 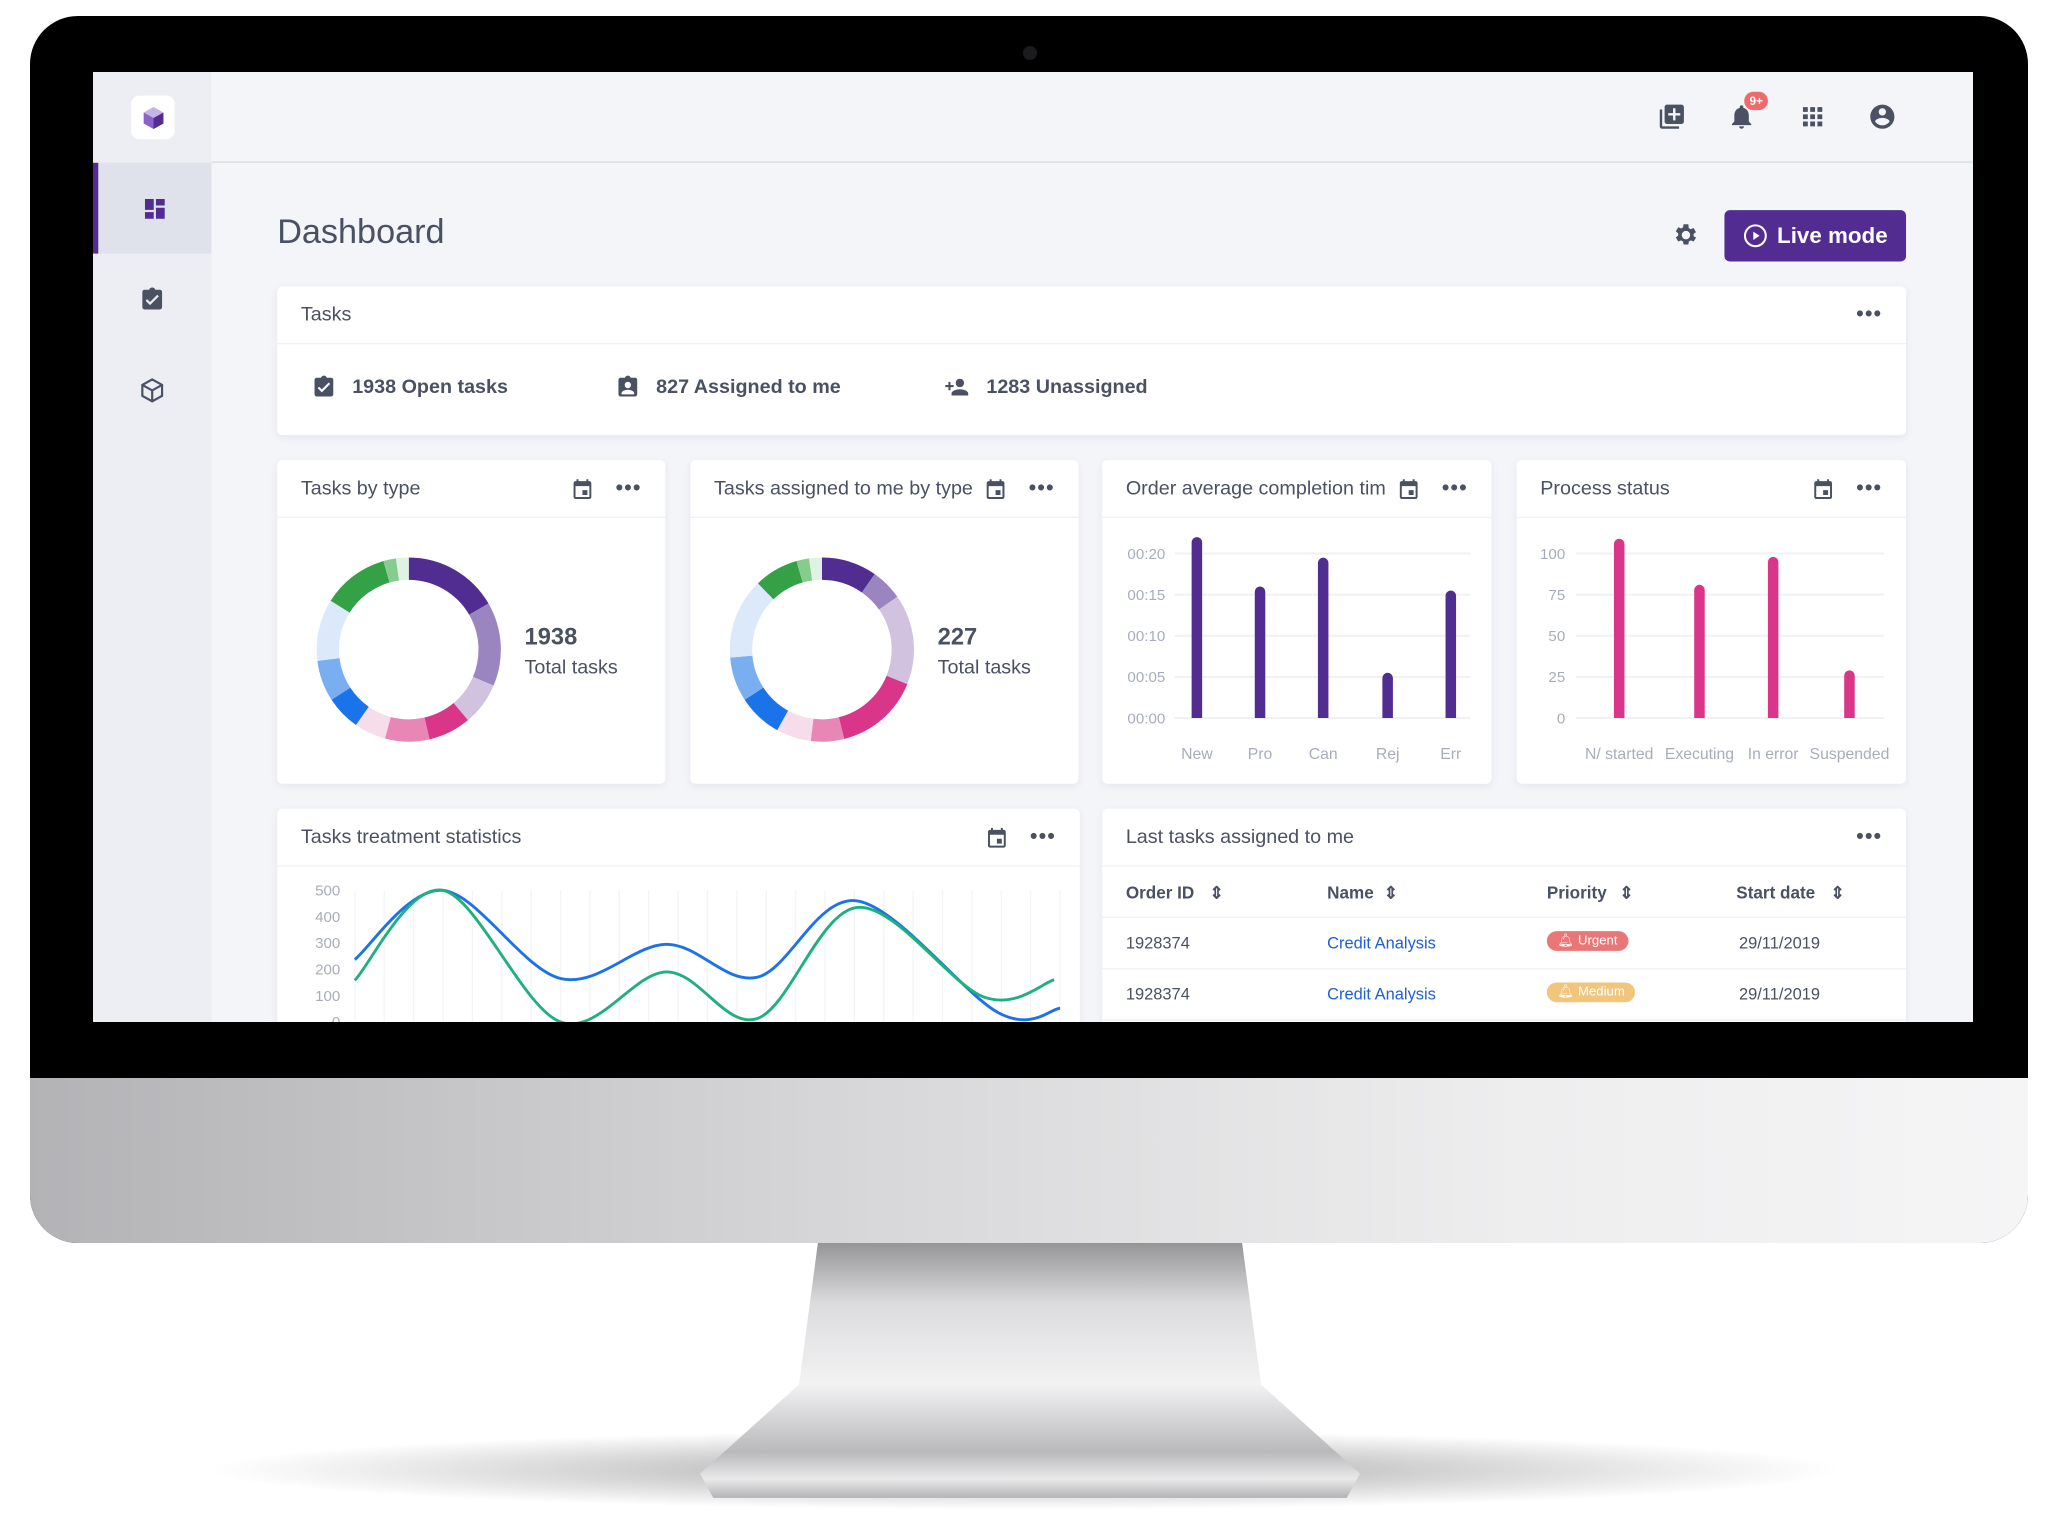 I want to click on line-chart: 0 100 200 300 400 500, so click(x=688, y=952).